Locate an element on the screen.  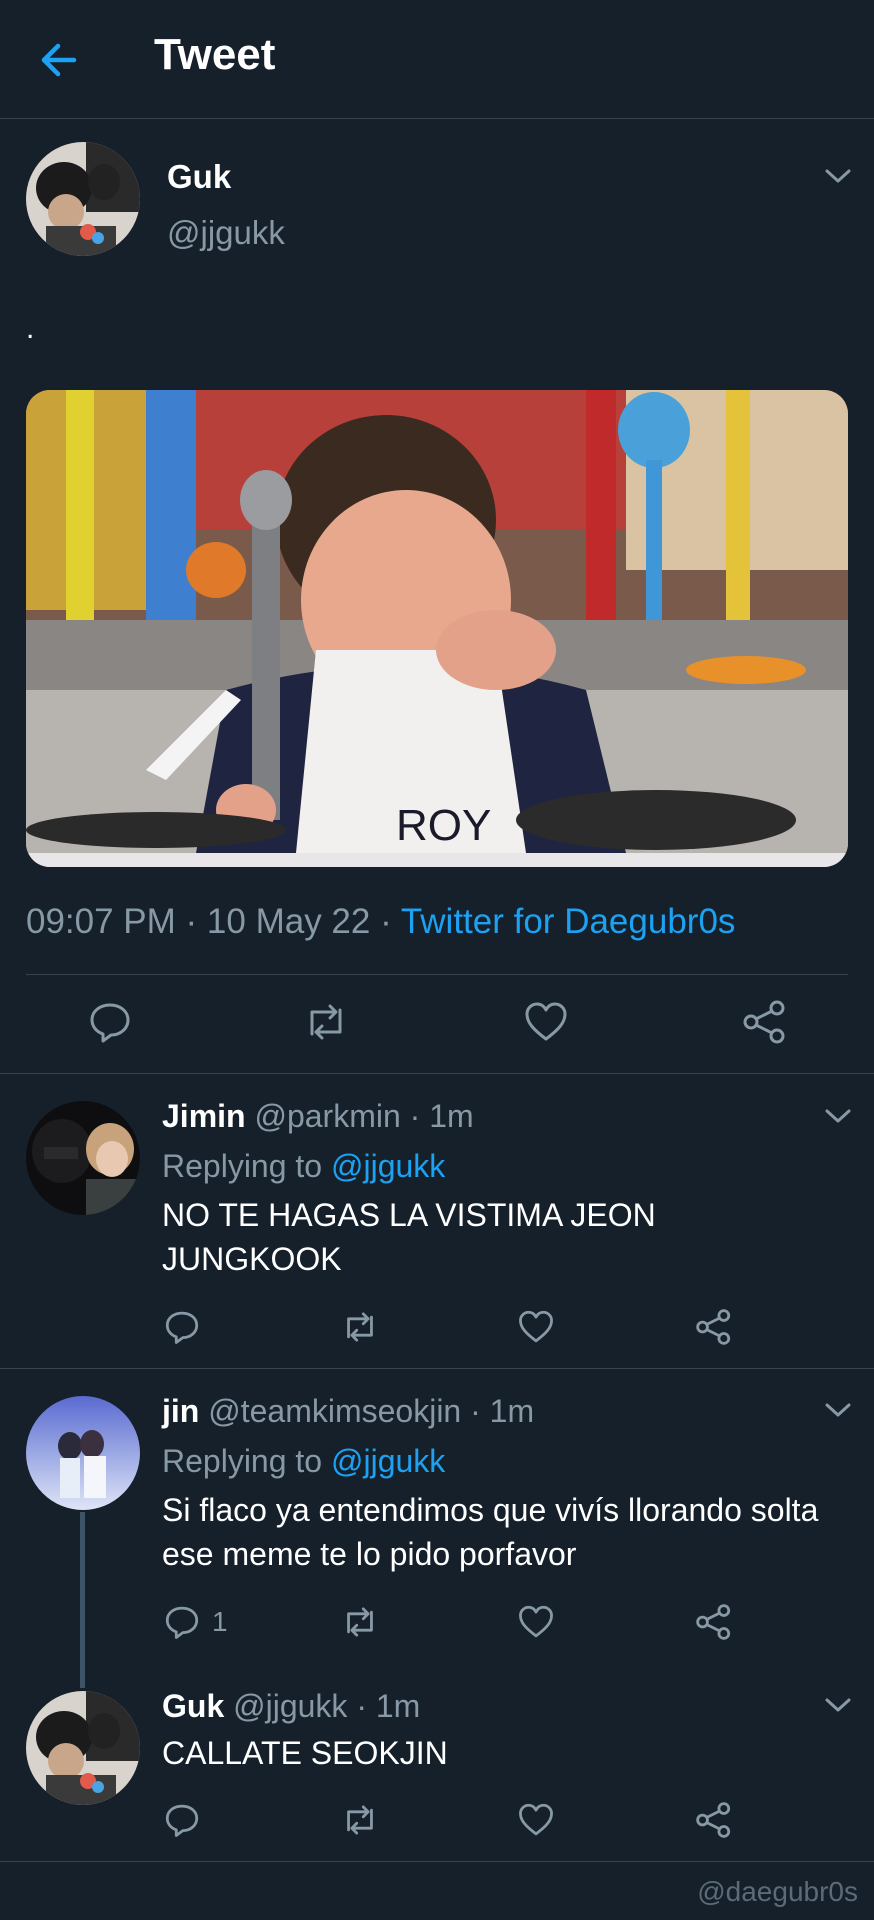
reply-author-name: Jimin is located at coordinates (204, 1116).